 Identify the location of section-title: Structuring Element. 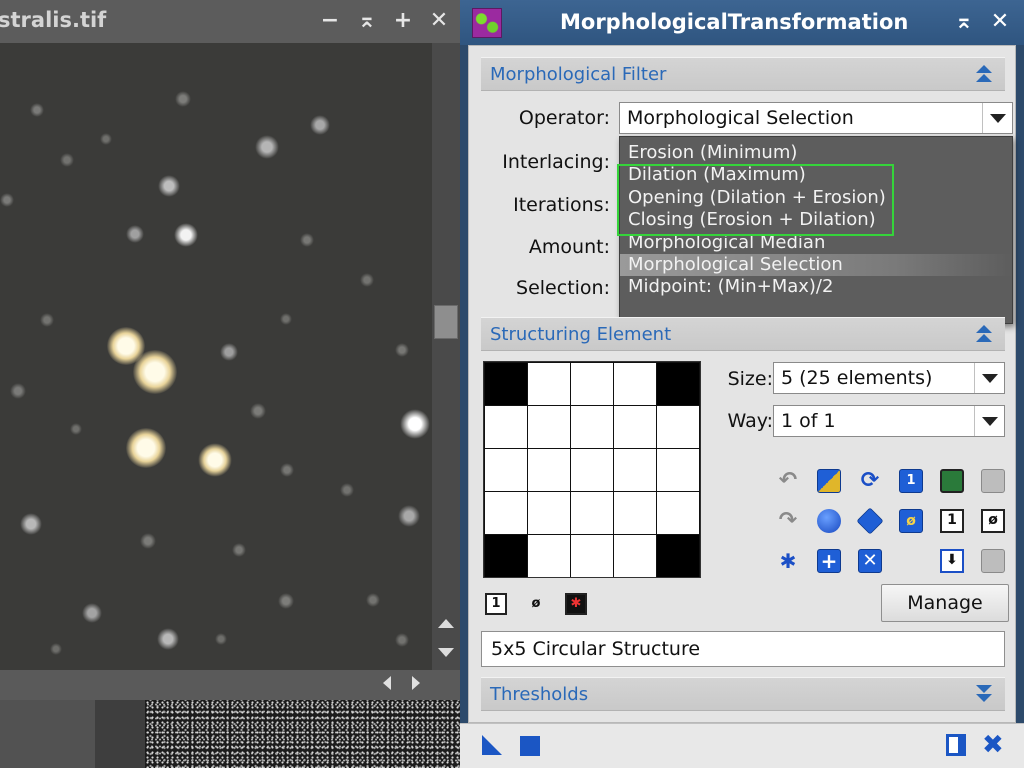
(581, 334).